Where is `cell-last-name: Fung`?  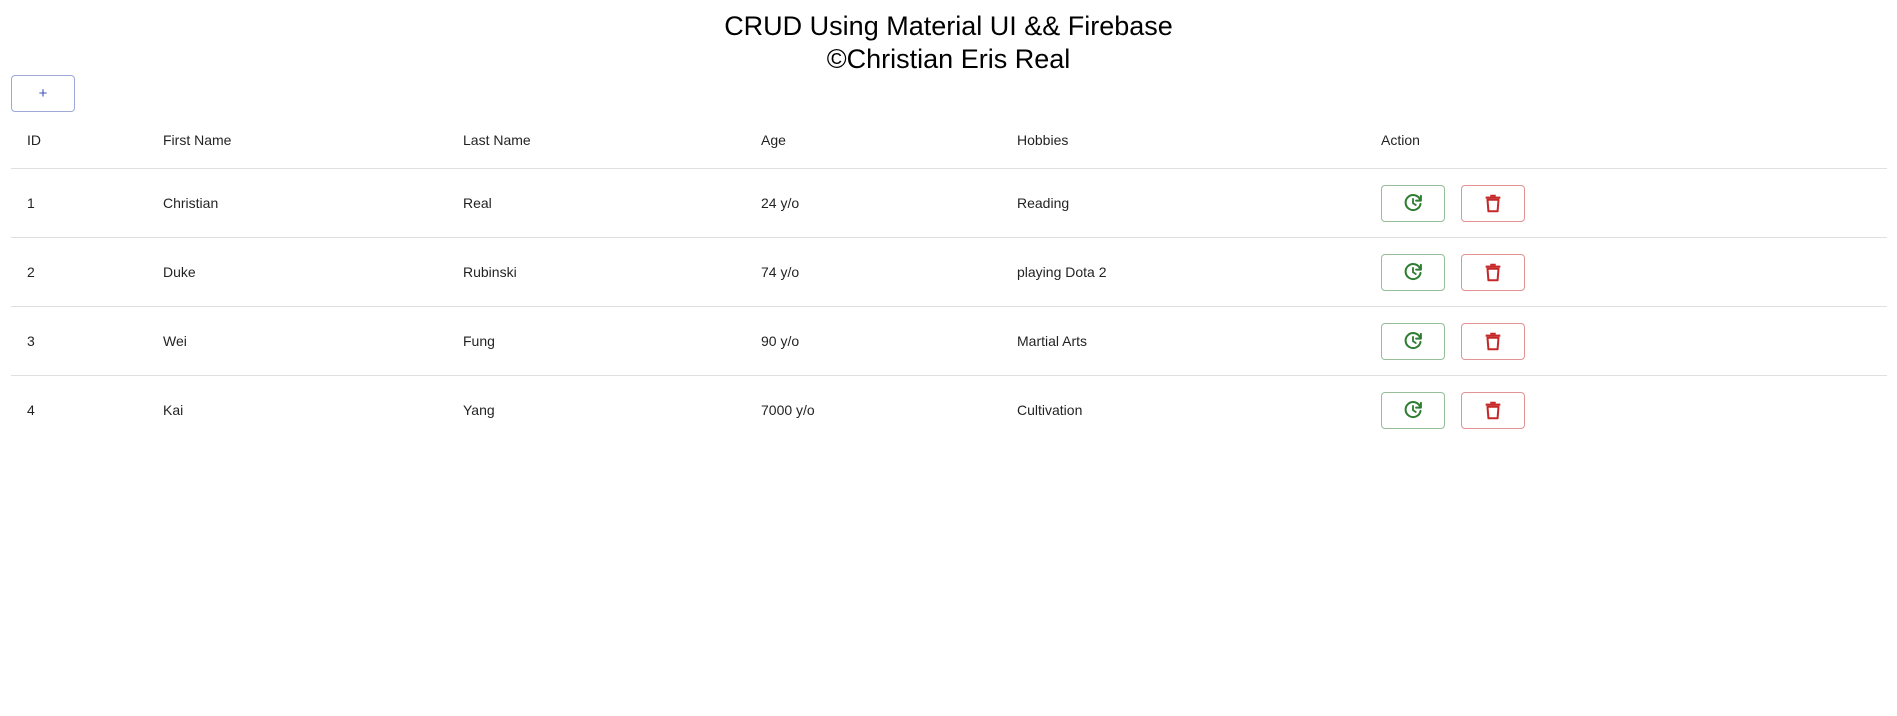
cell-last-name: Fung is located at coordinates (596, 341).